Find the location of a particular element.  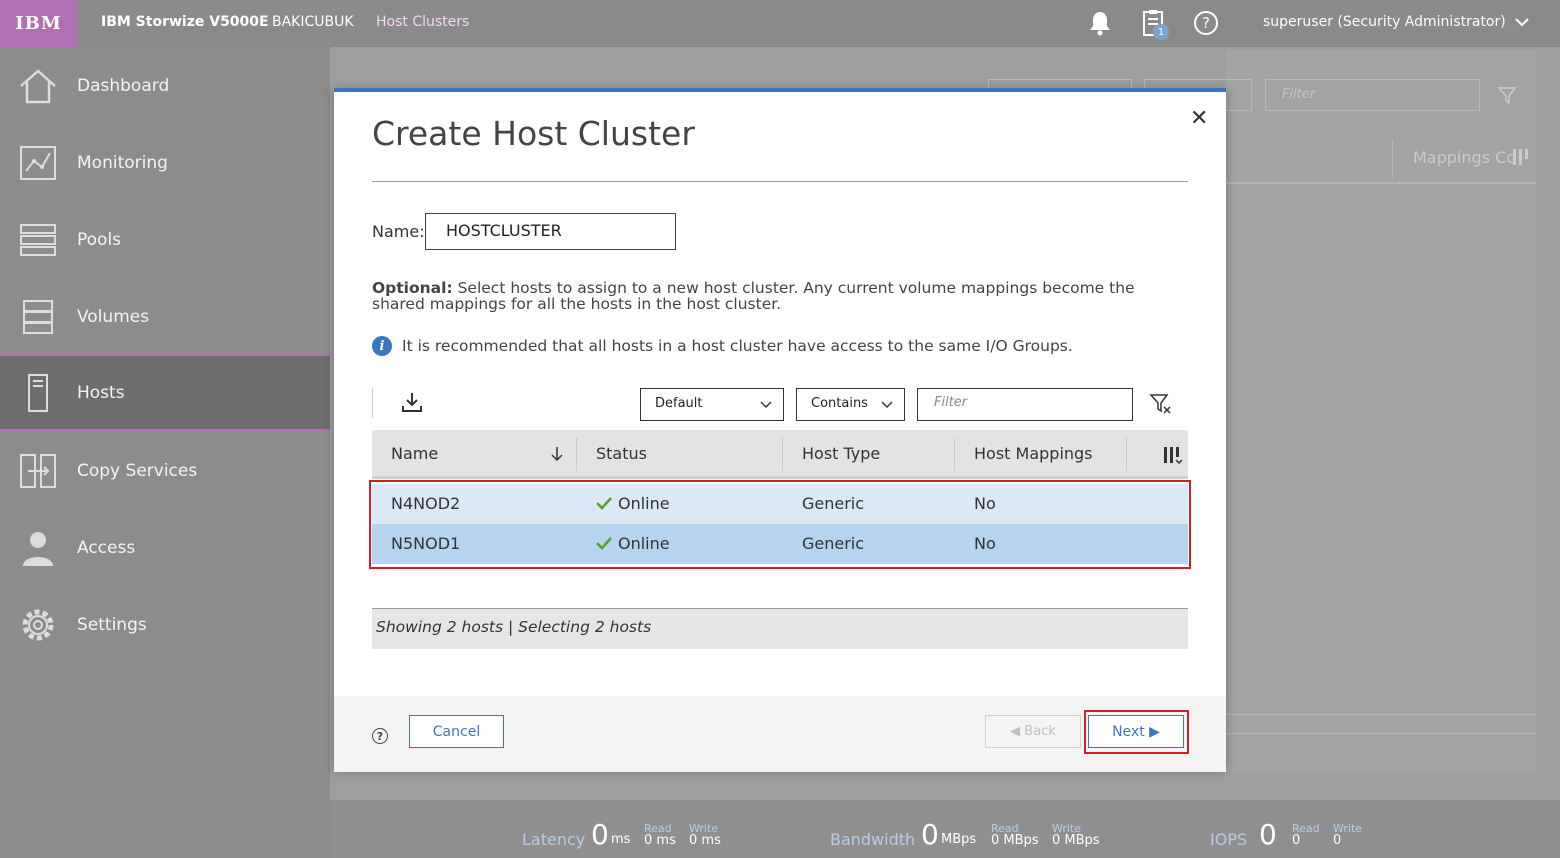

close-icon: ✕ is located at coordinates (1199, 118).